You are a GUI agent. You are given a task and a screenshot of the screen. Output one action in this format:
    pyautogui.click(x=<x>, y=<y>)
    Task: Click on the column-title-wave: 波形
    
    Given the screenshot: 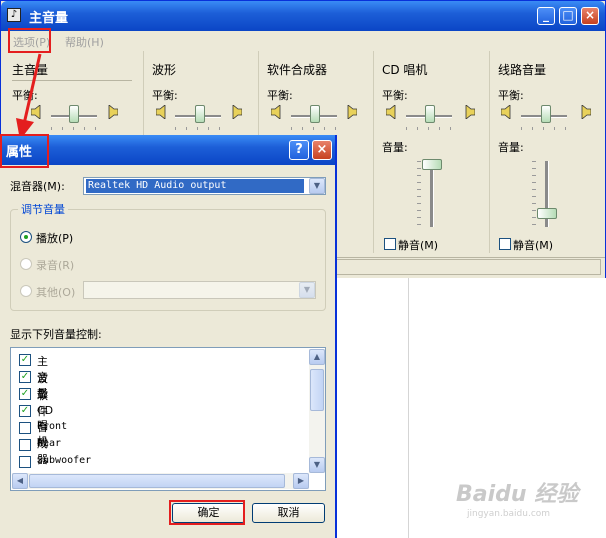 What is the action you would take?
    pyautogui.click(x=164, y=70)
    